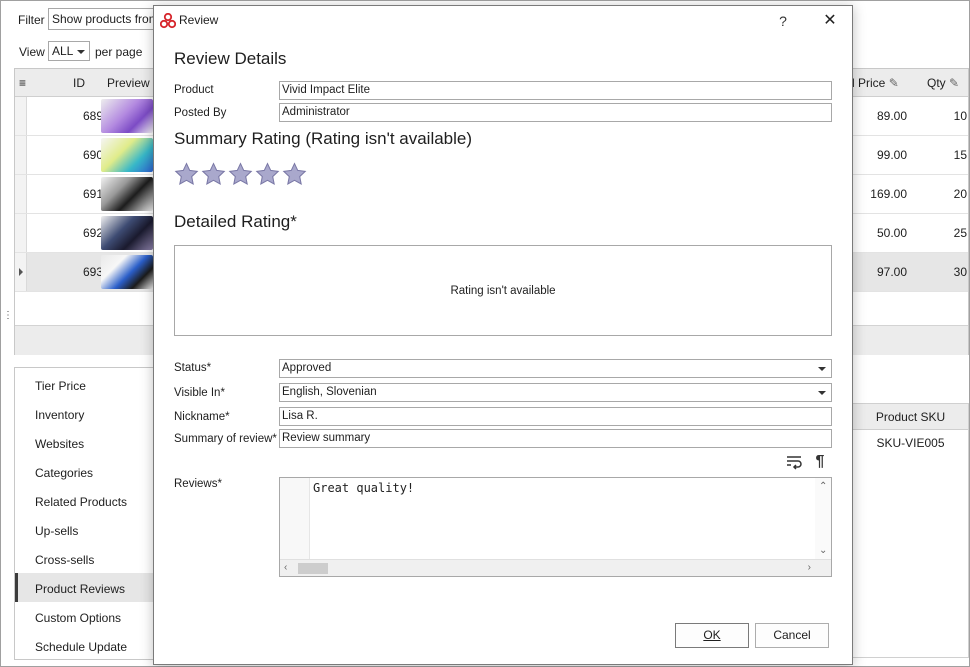 Image resolution: width=970 pixels, height=667 pixels. What do you see at coordinates (94, 500) in the screenshot?
I see `list-item: Related Products` at bounding box center [94, 500].